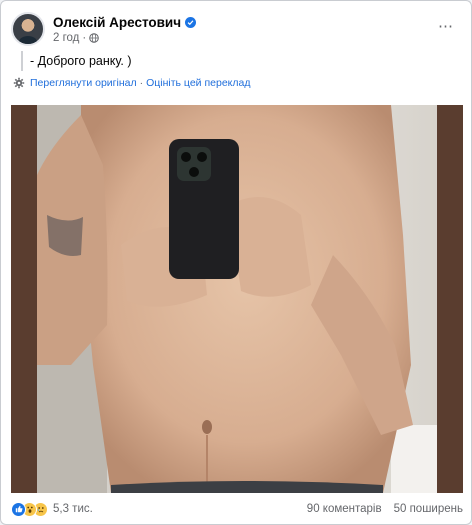 This screenshot has height=525, width=472. I want to click on post-meta: 2 год ·, so click(124, 38).